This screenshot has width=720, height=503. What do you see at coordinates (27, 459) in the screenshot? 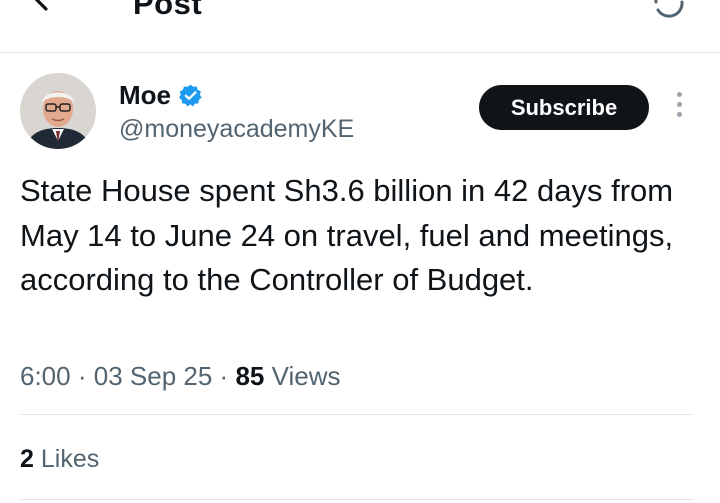
I see `likes-count: 2` at bounding box center [27, 459].